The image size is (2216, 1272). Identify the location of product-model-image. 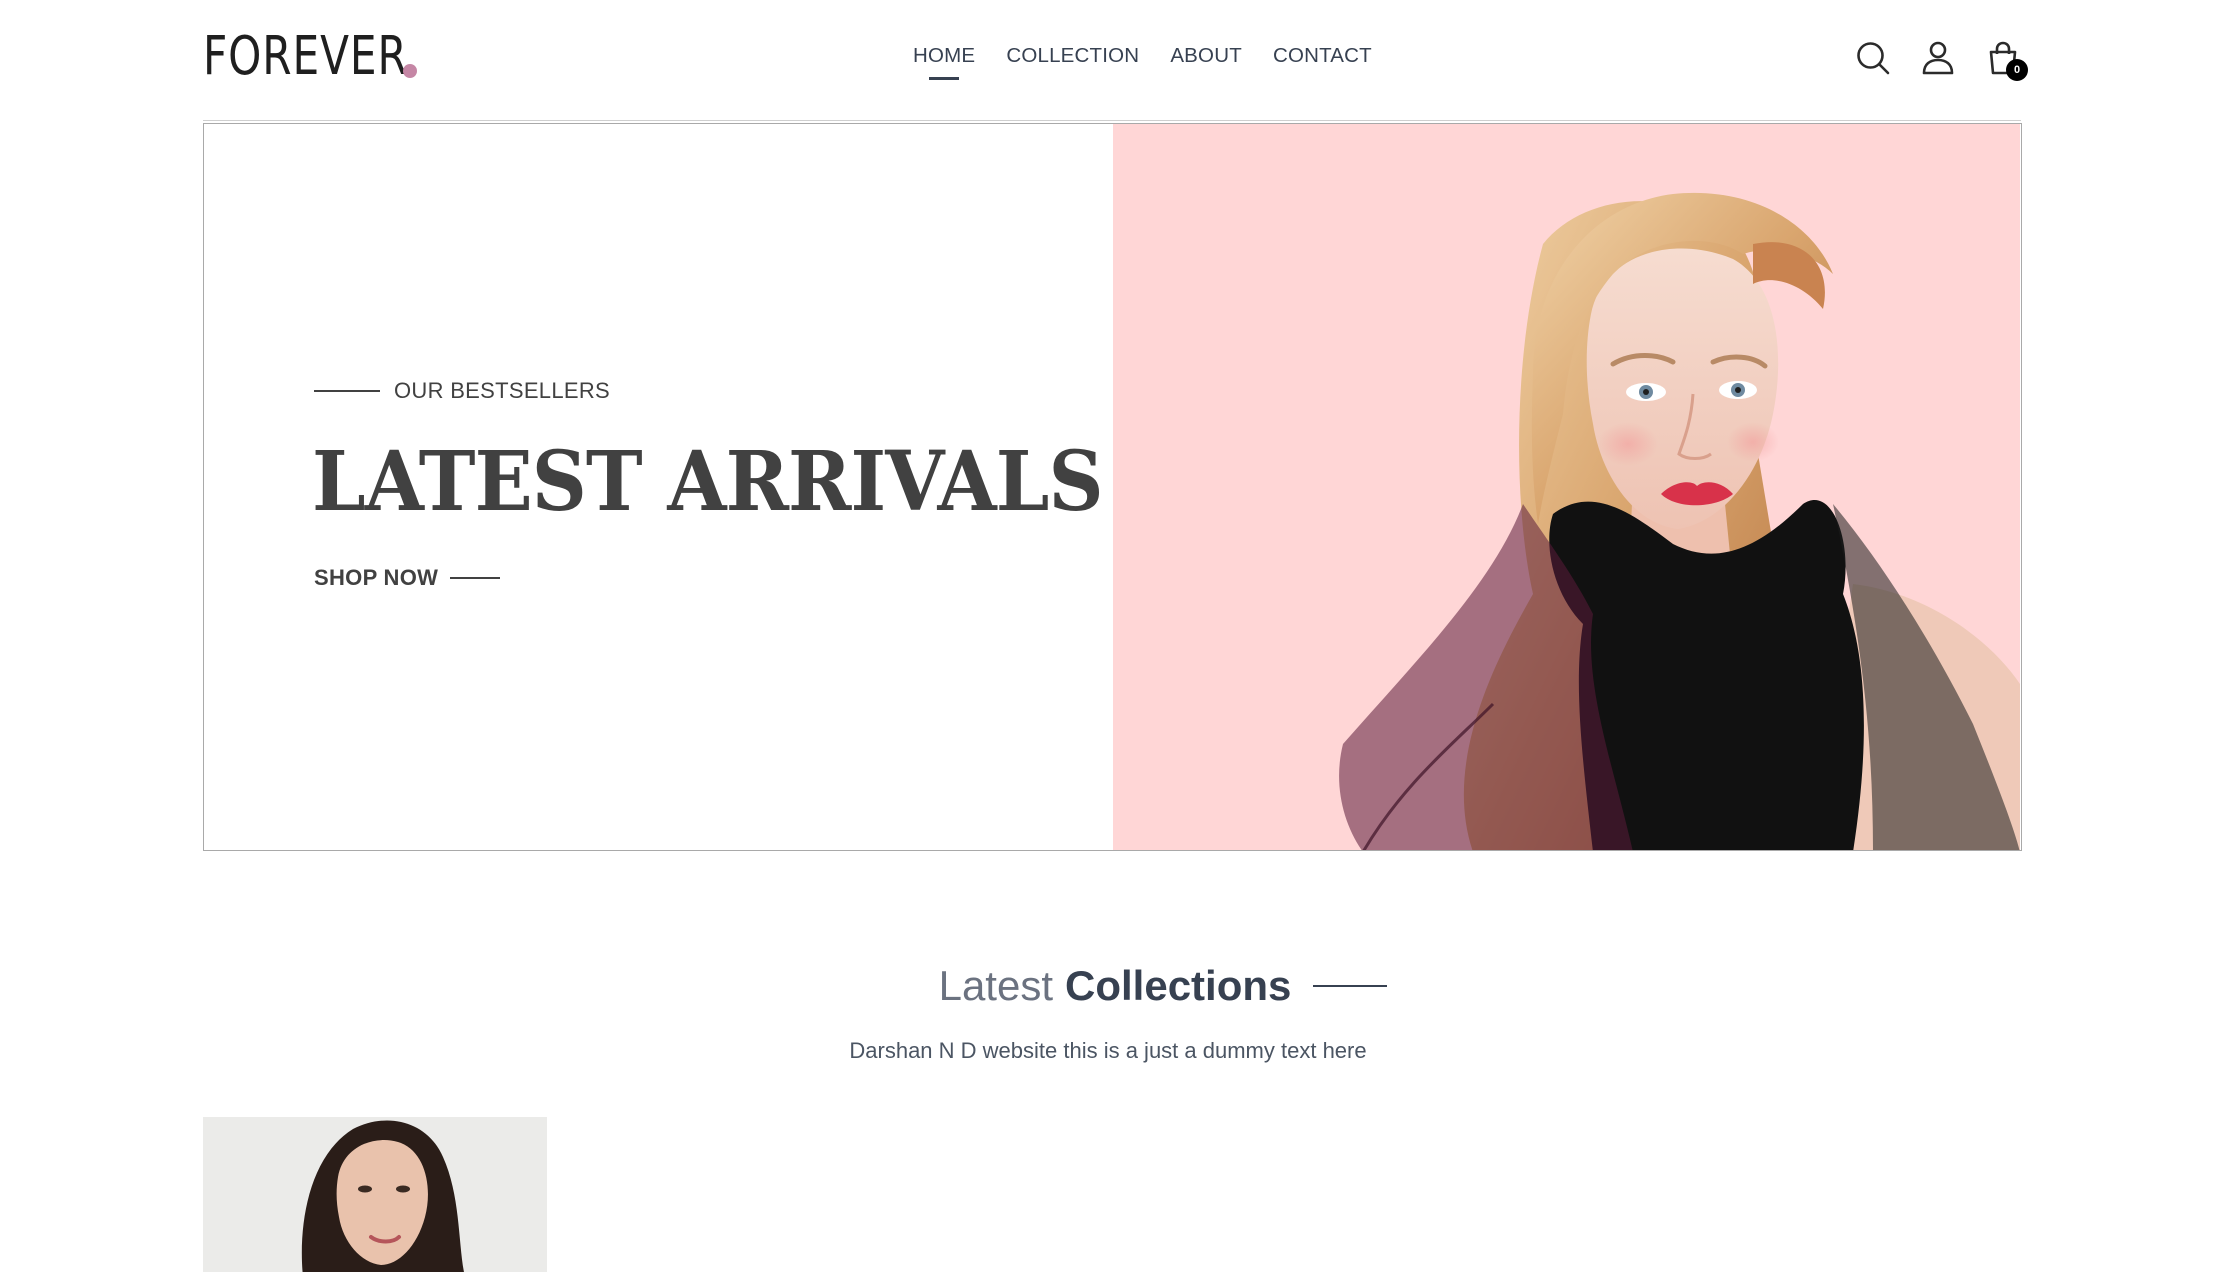
(375, 1194).